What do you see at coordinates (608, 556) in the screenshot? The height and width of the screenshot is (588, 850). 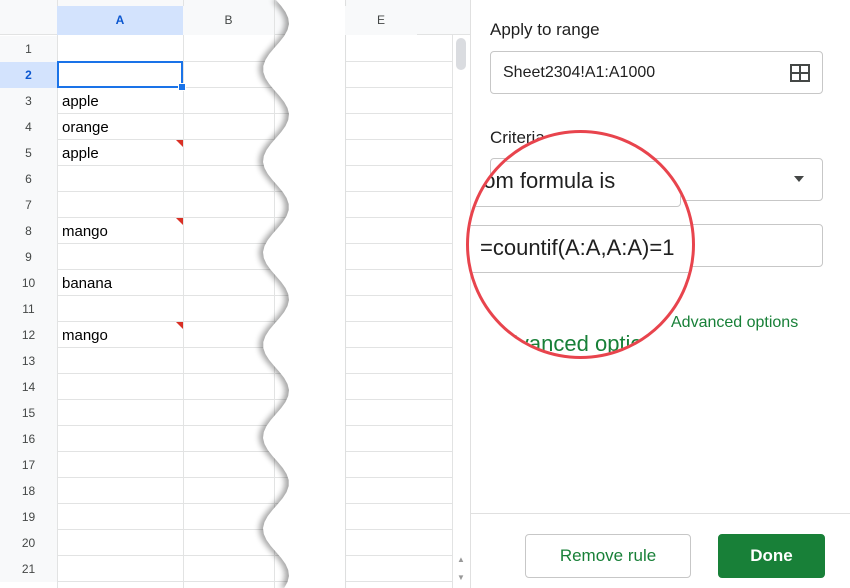 I see `remove-rule-button: Remove rule` at bounding box center [608, 556].